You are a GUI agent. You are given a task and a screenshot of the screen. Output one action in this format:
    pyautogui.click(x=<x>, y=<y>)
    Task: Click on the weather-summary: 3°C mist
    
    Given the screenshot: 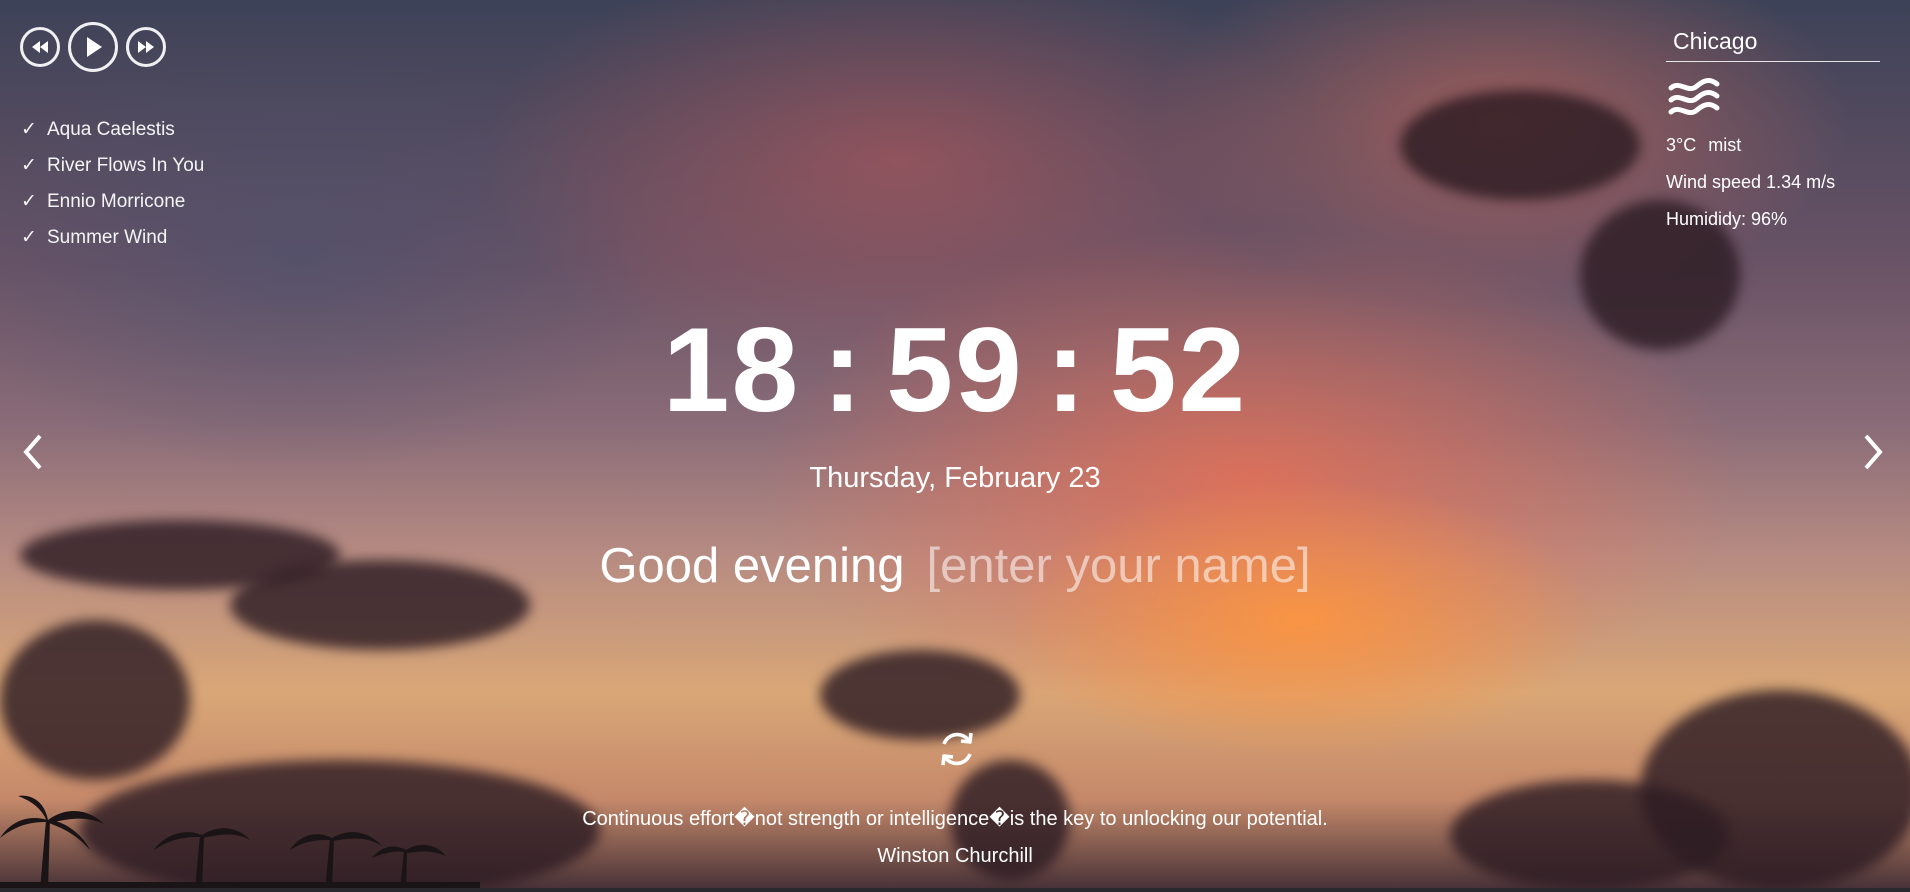 What is the action you would take?
    pyautogui.click(x=1773, y=145)
    